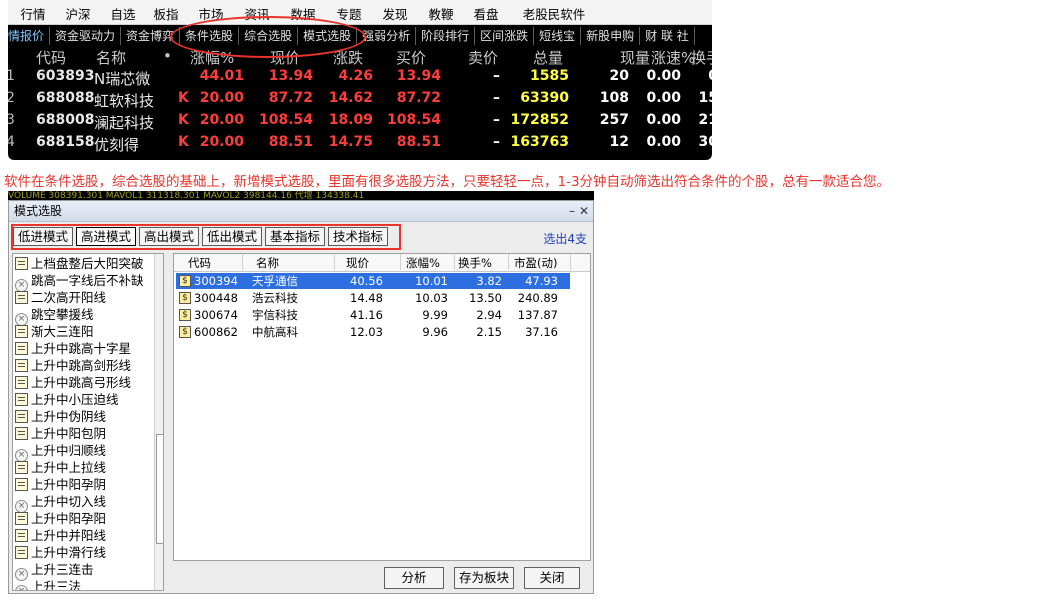  What do you see at coordinates (701, 57) in the screenshot?
I see `quote-col-11: 换手` at bounding box center [701, 57].